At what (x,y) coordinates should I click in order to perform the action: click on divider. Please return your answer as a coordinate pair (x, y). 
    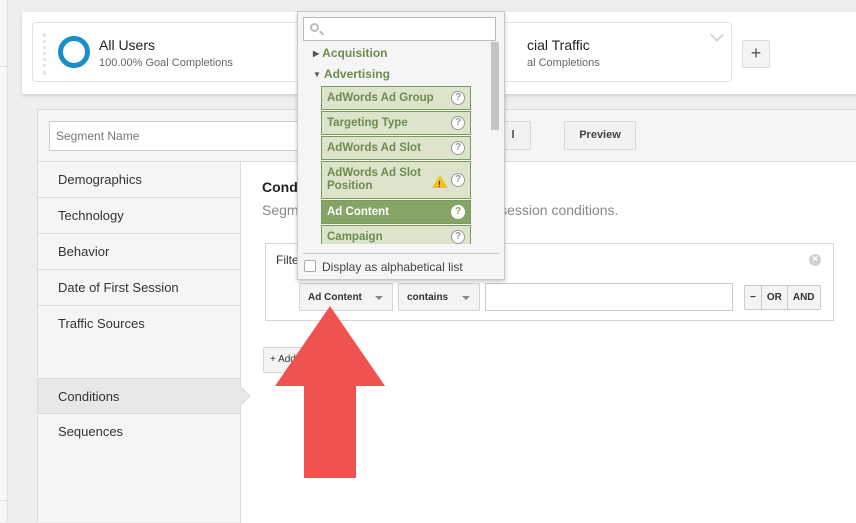
    Looking at the image, I should click on (401, 253).